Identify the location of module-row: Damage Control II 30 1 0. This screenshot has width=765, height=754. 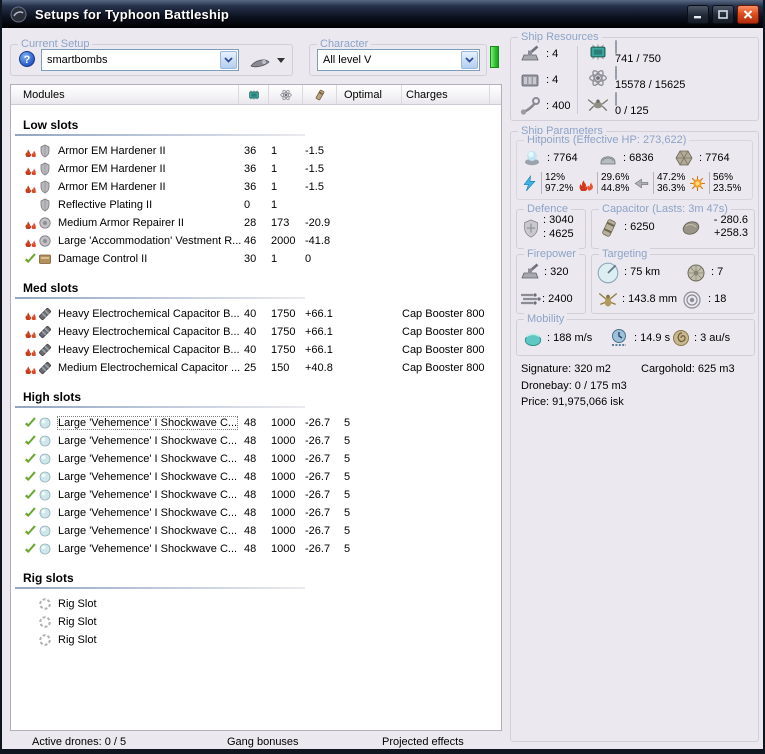
(256, 259).